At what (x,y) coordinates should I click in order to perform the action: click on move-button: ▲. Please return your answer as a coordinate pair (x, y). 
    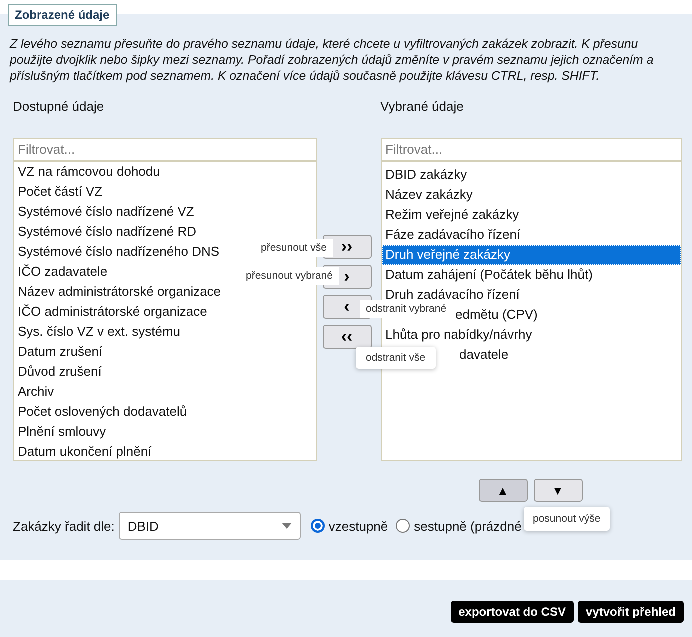
    Looking at the image, I should click on (503, 490).